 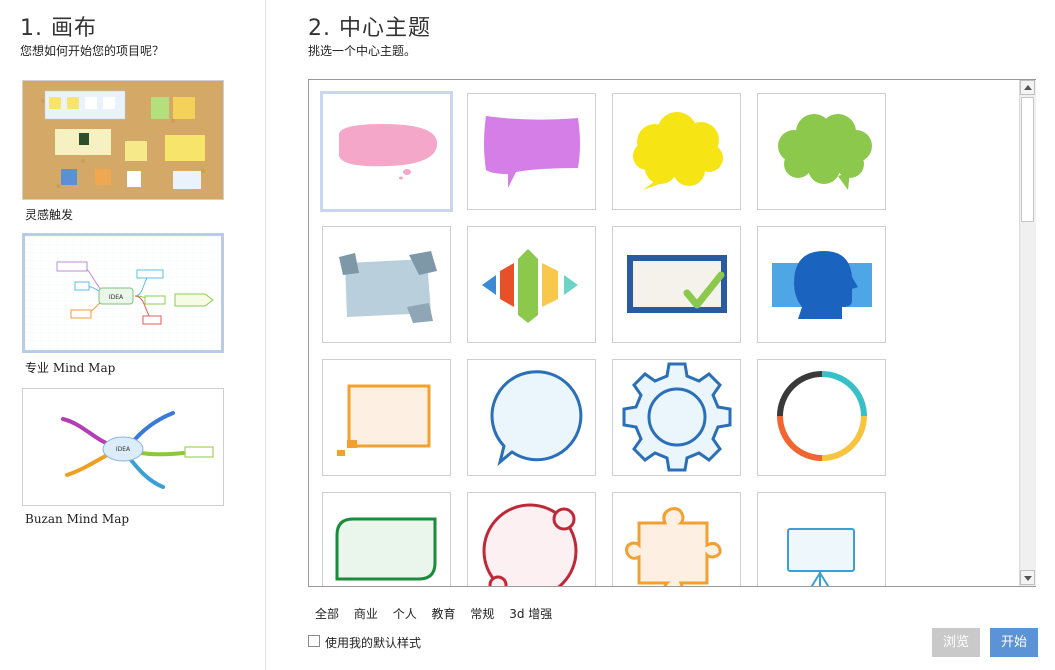 I want to click on theme-yellow-cloud, so click(x=676, y=151).